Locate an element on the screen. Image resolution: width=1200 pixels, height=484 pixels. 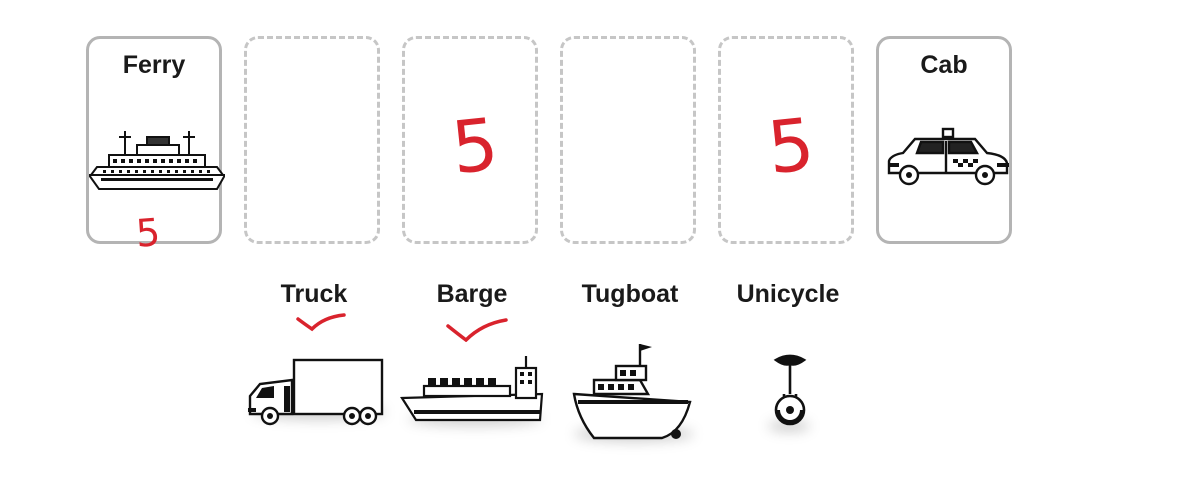
option-label-tugboat: Tugboat is located at coordinates (630, 294).